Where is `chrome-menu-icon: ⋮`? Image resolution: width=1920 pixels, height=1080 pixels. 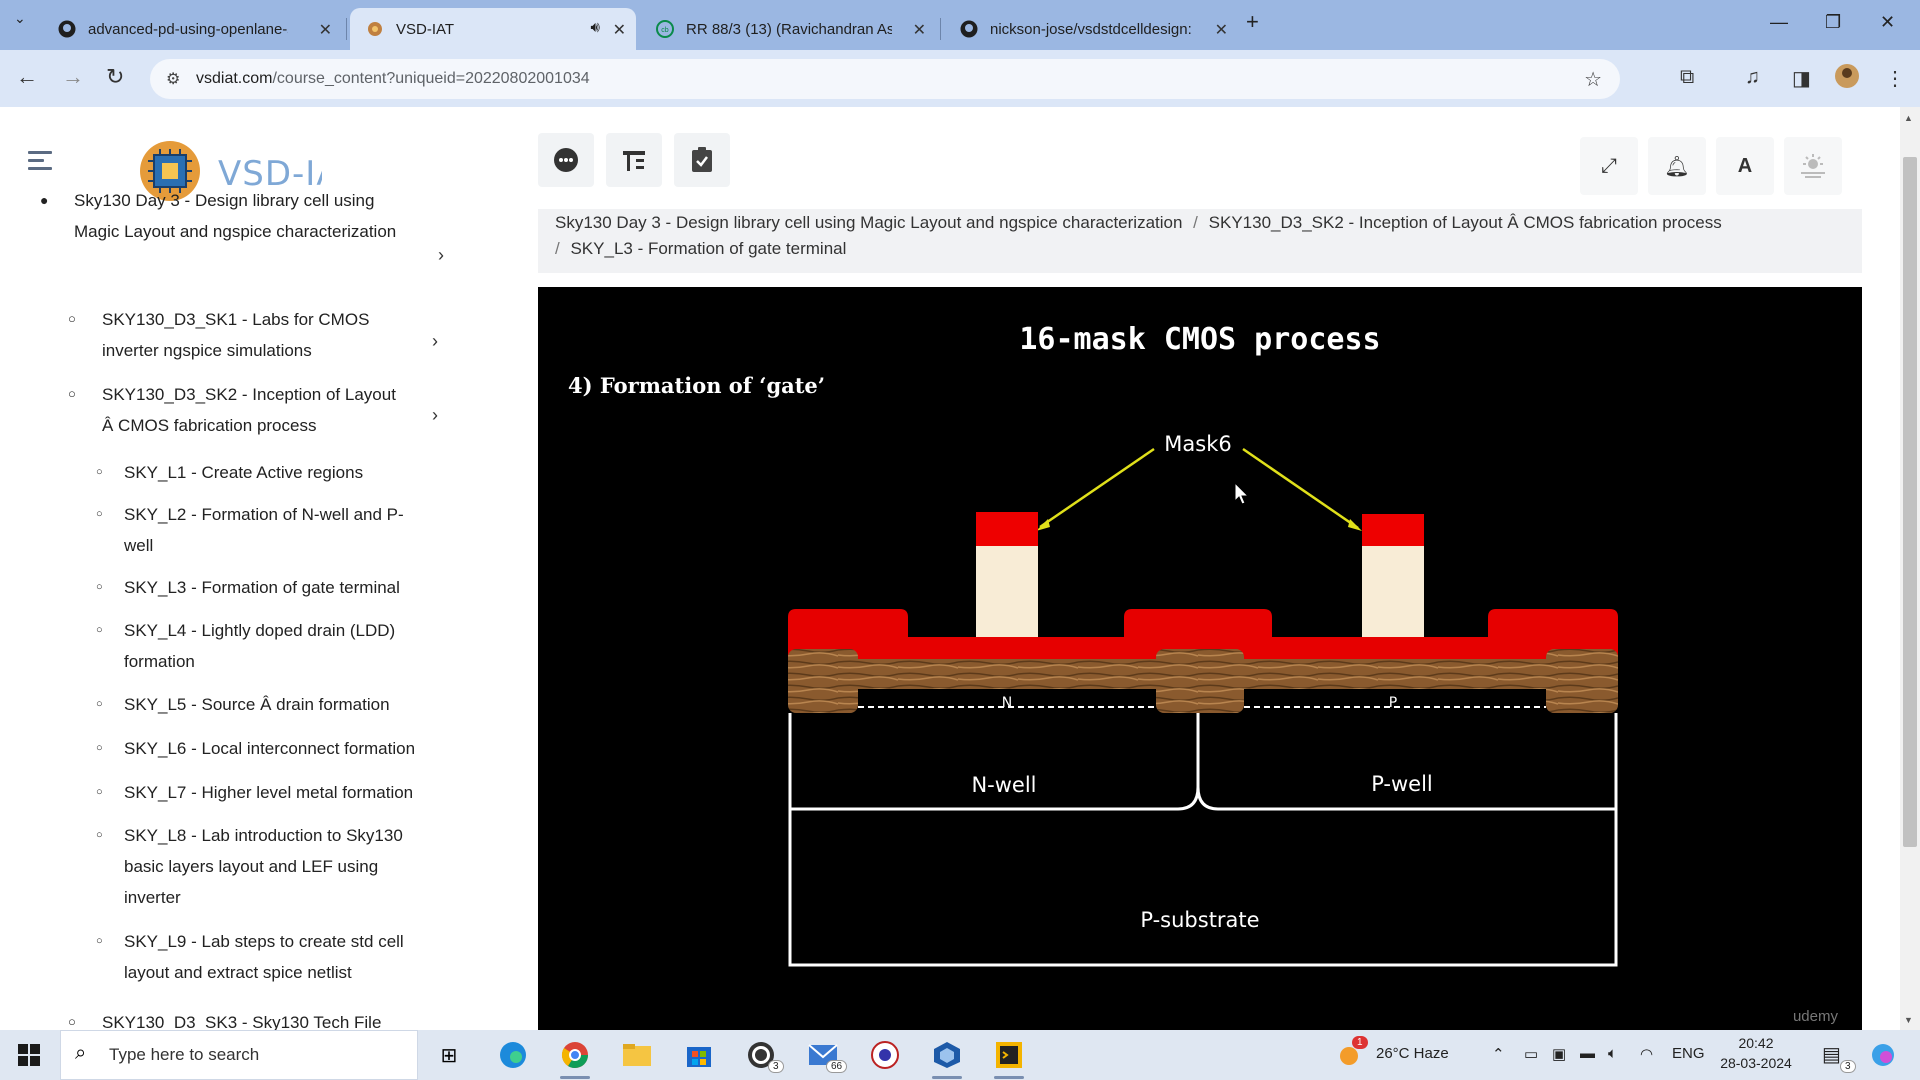 chrome-menu-icon: ⋮ is located at coordinates (1895, 78).